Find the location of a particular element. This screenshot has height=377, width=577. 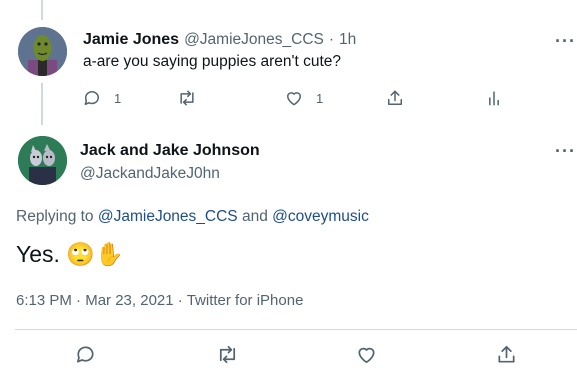

like-button is located at coordinates (366, 354).